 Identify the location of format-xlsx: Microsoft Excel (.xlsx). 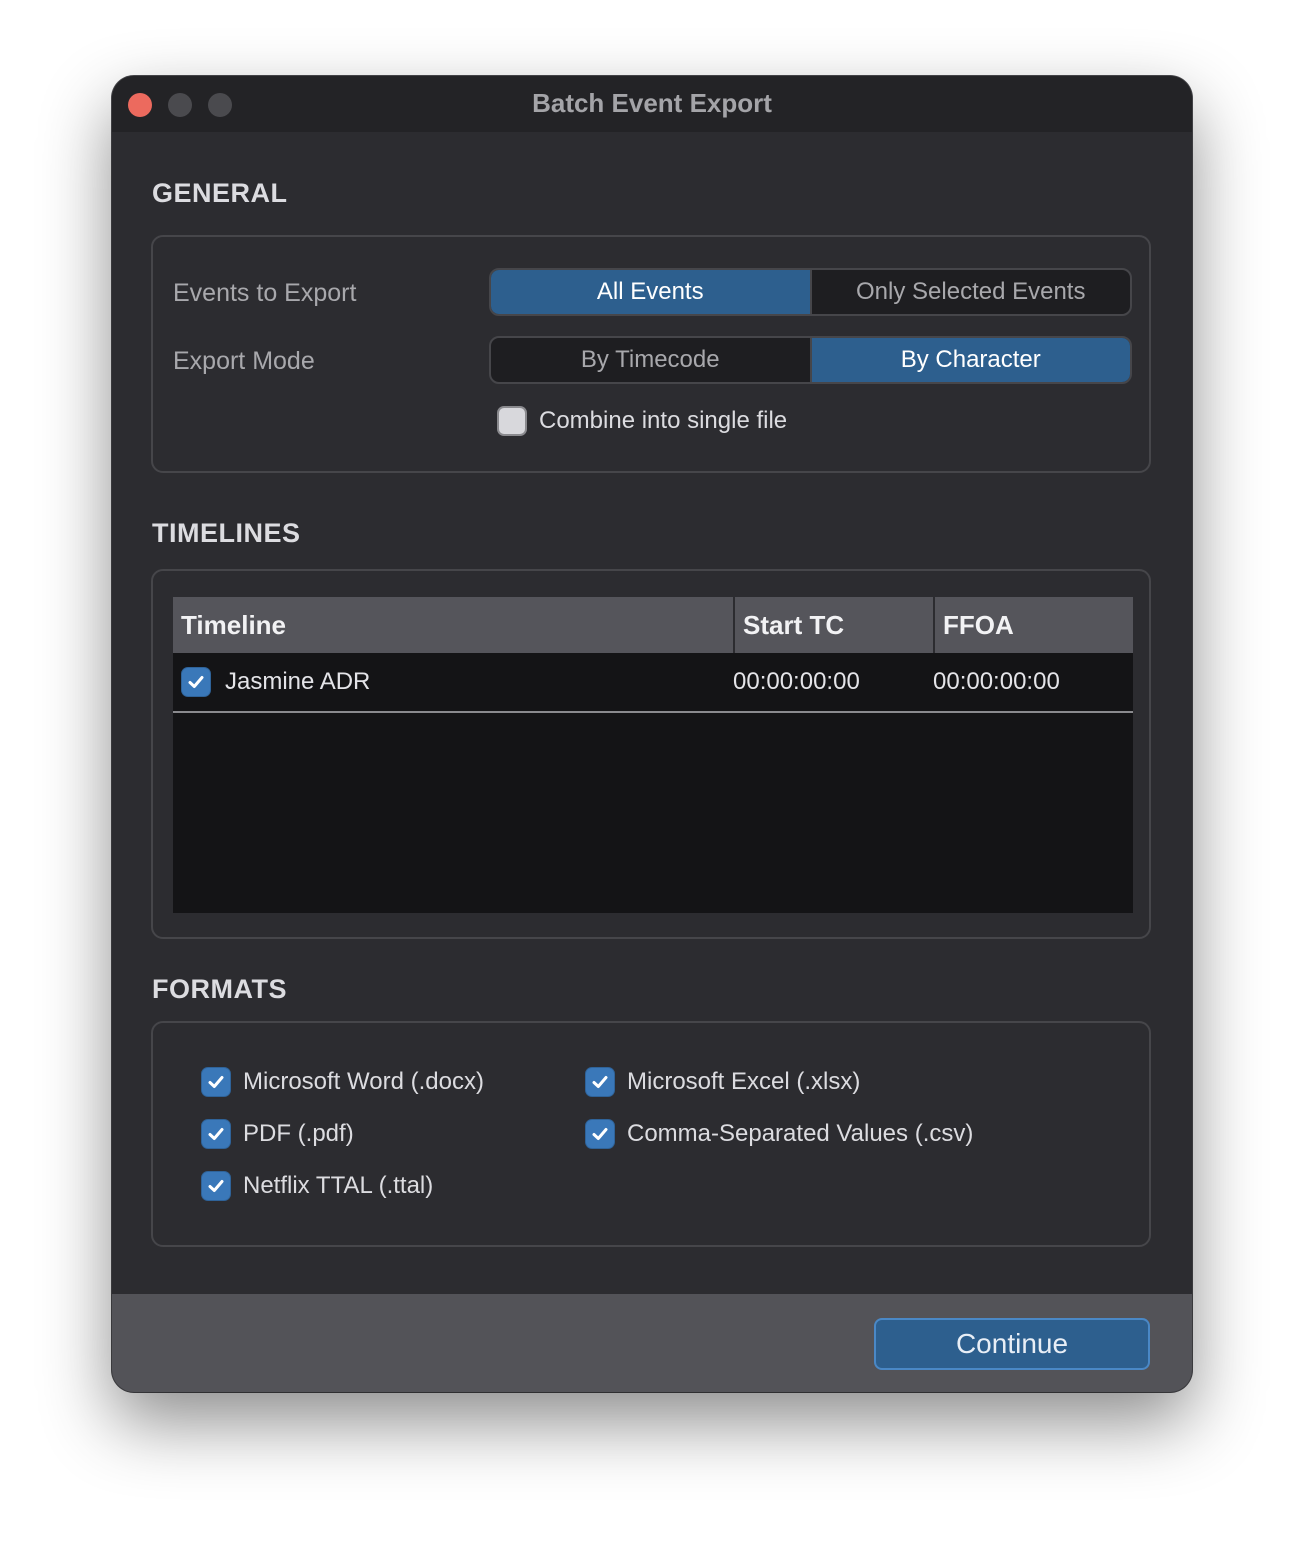
(722, 1082).